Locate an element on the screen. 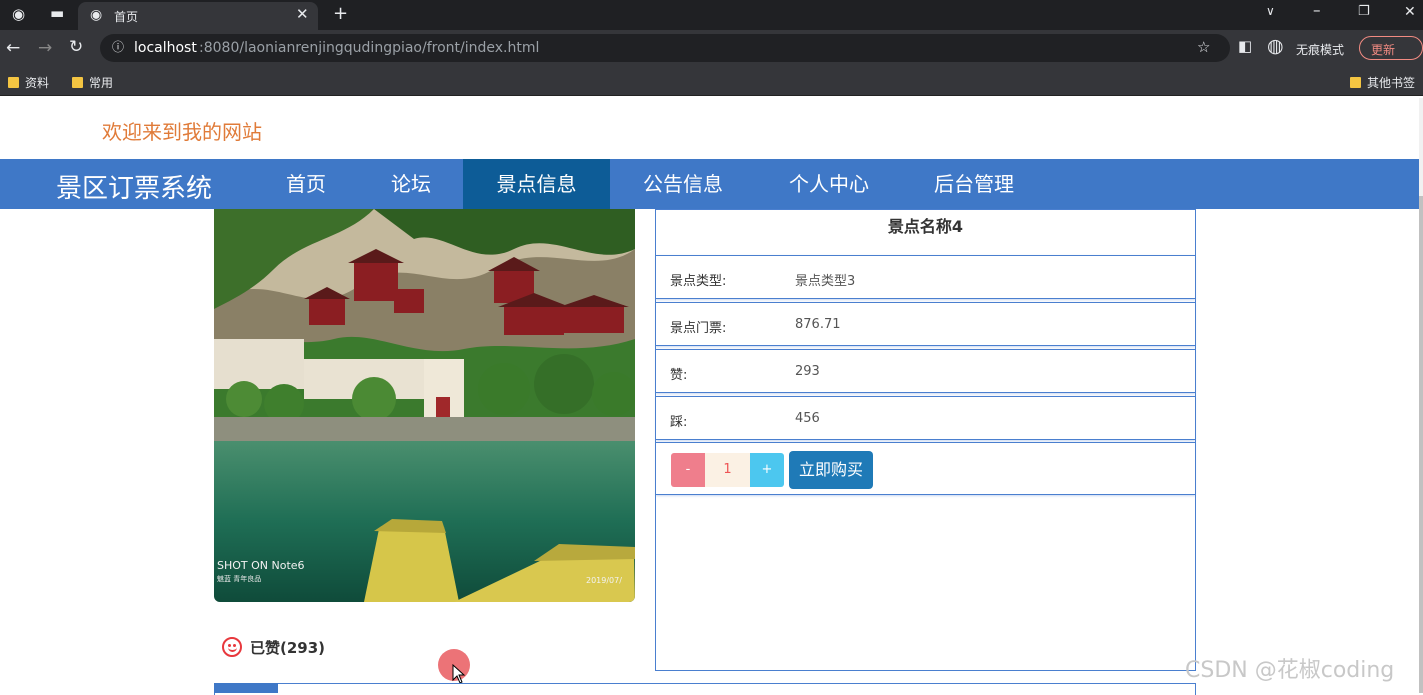 Image resolution: width=1423 pixels, height=695 pixels. row-likes: 赞: 293 is located at coordinates (925, 371).